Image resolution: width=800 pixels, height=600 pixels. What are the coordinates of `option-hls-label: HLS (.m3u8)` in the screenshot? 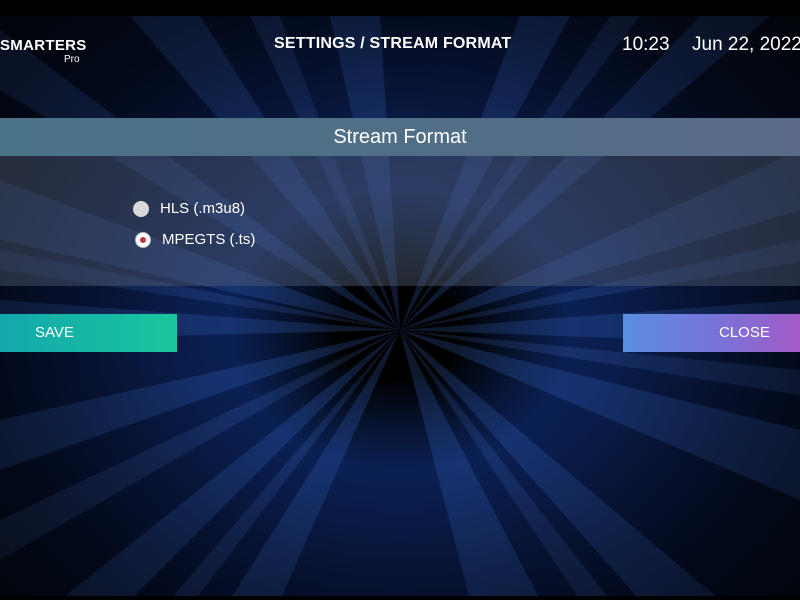 It's located at (203, 208).